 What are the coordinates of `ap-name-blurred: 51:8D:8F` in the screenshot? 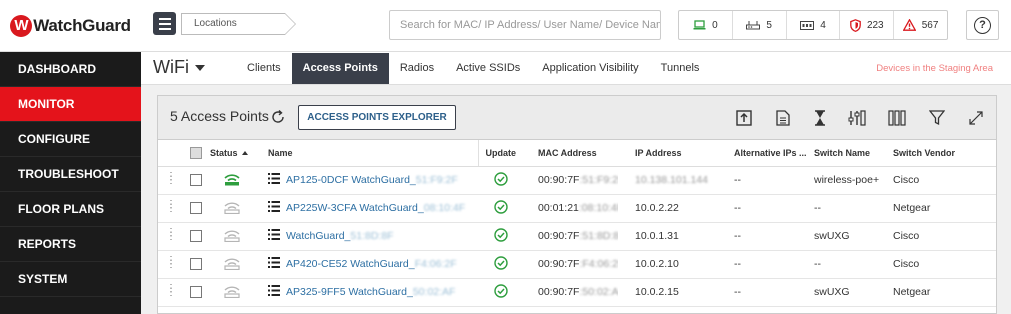 It's located at (372, 235).